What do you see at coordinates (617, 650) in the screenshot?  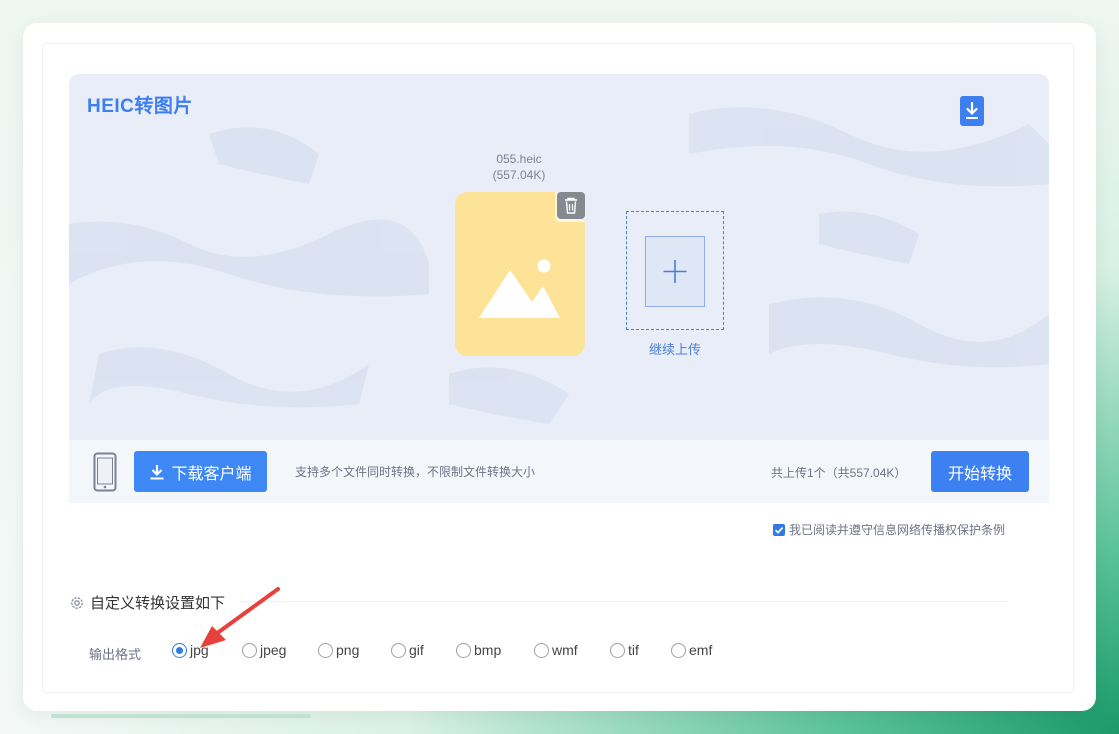 I see `radio-tif` at bounding box center [617, 650].